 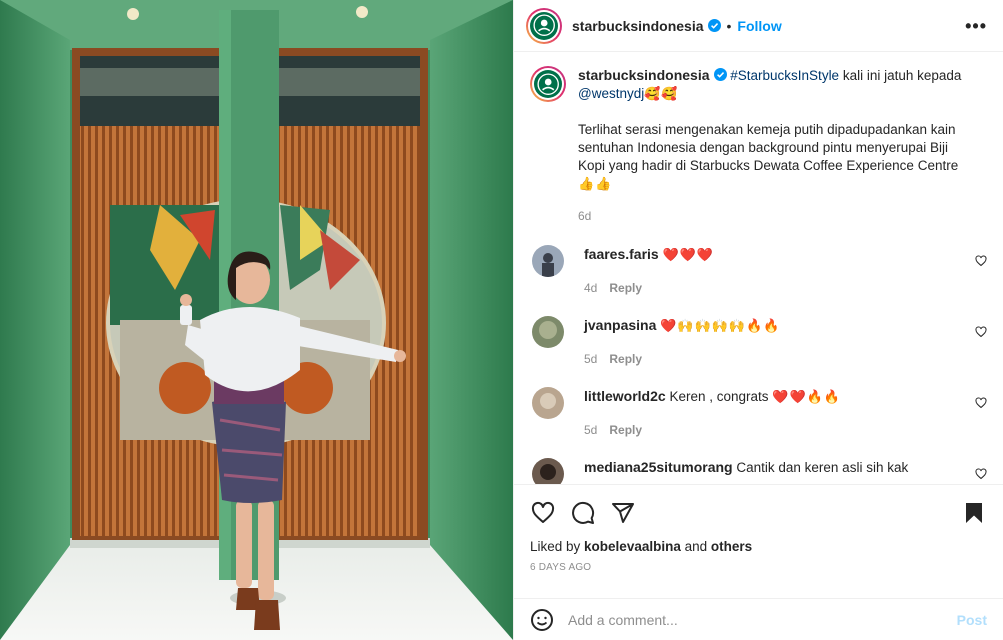 What do you see at coordinates (658, 467) in the screenshot?
I see `comment-username: mediana25situmorang` at bounding box center [658, 467].